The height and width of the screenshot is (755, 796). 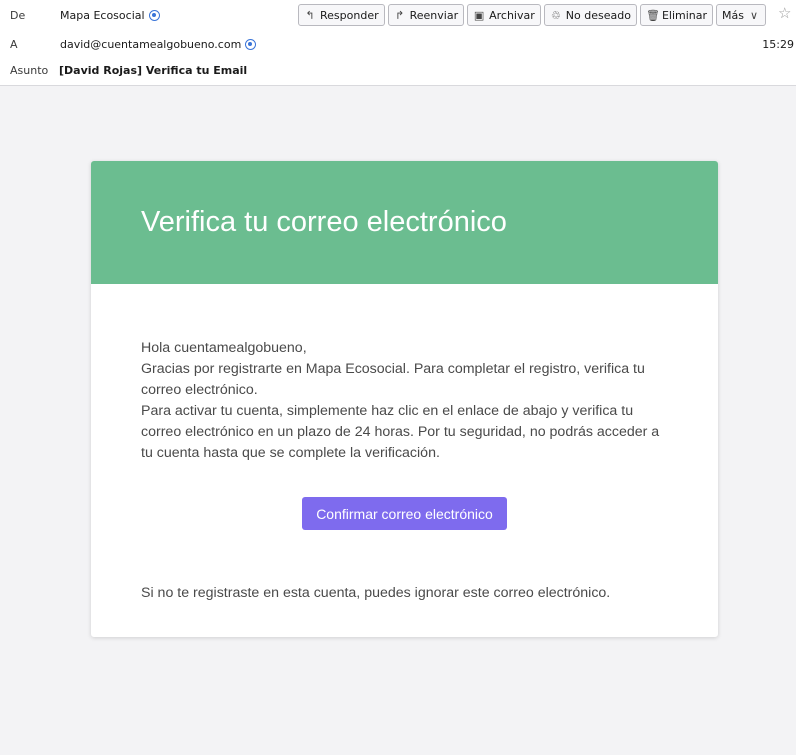 I want to click on to-row: A david@cuentamealgobueno.com 15:29, so click(x=398, y=44).